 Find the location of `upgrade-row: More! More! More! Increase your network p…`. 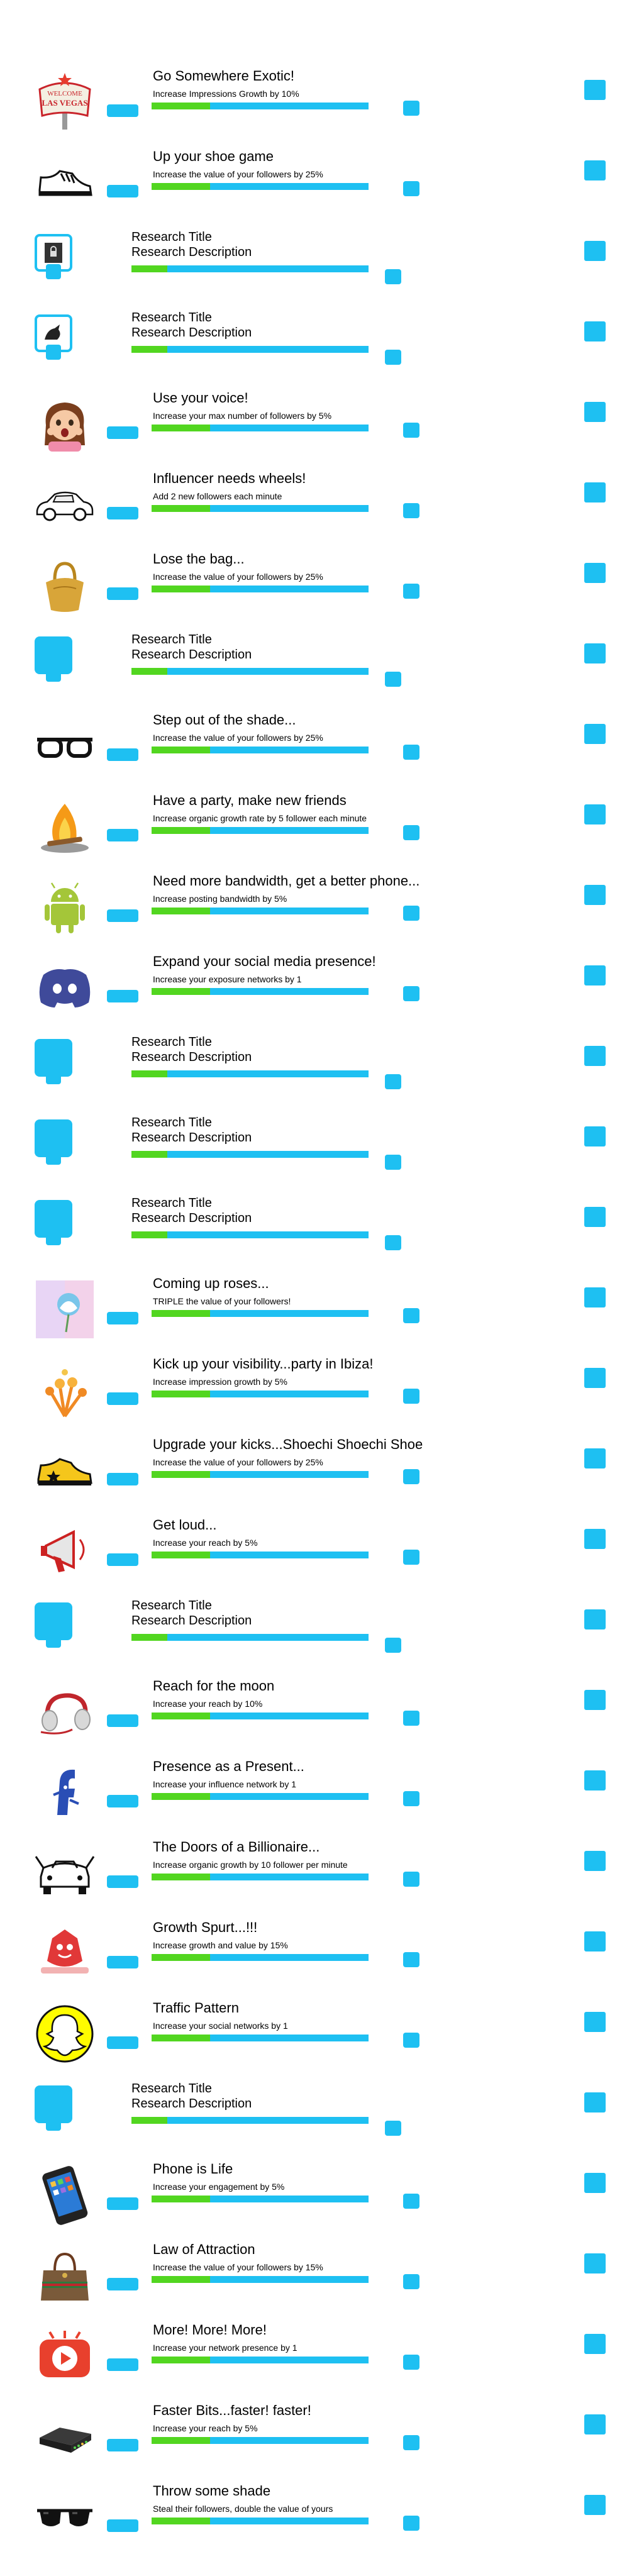

upgrade-row: More! More! More! Increase your network p… is located at coordinates (322, 2357).